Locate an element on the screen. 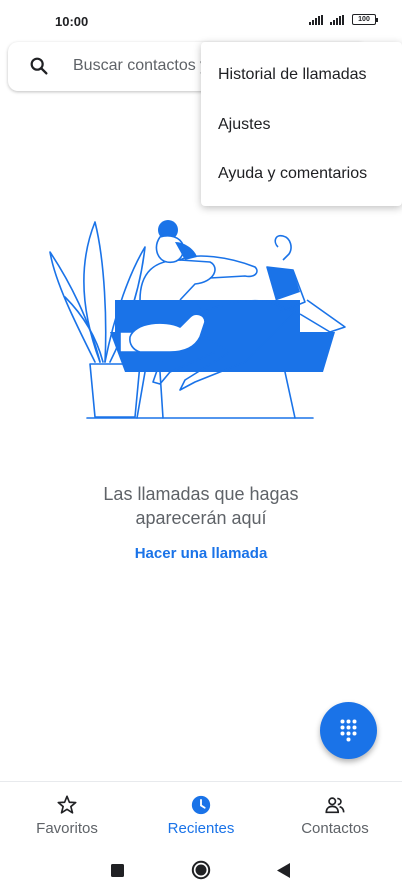 Image resolution: width=402 pixels, height=893 pixels. nav-item-favoritos: Favoritos is located at coordinates (67, 813).